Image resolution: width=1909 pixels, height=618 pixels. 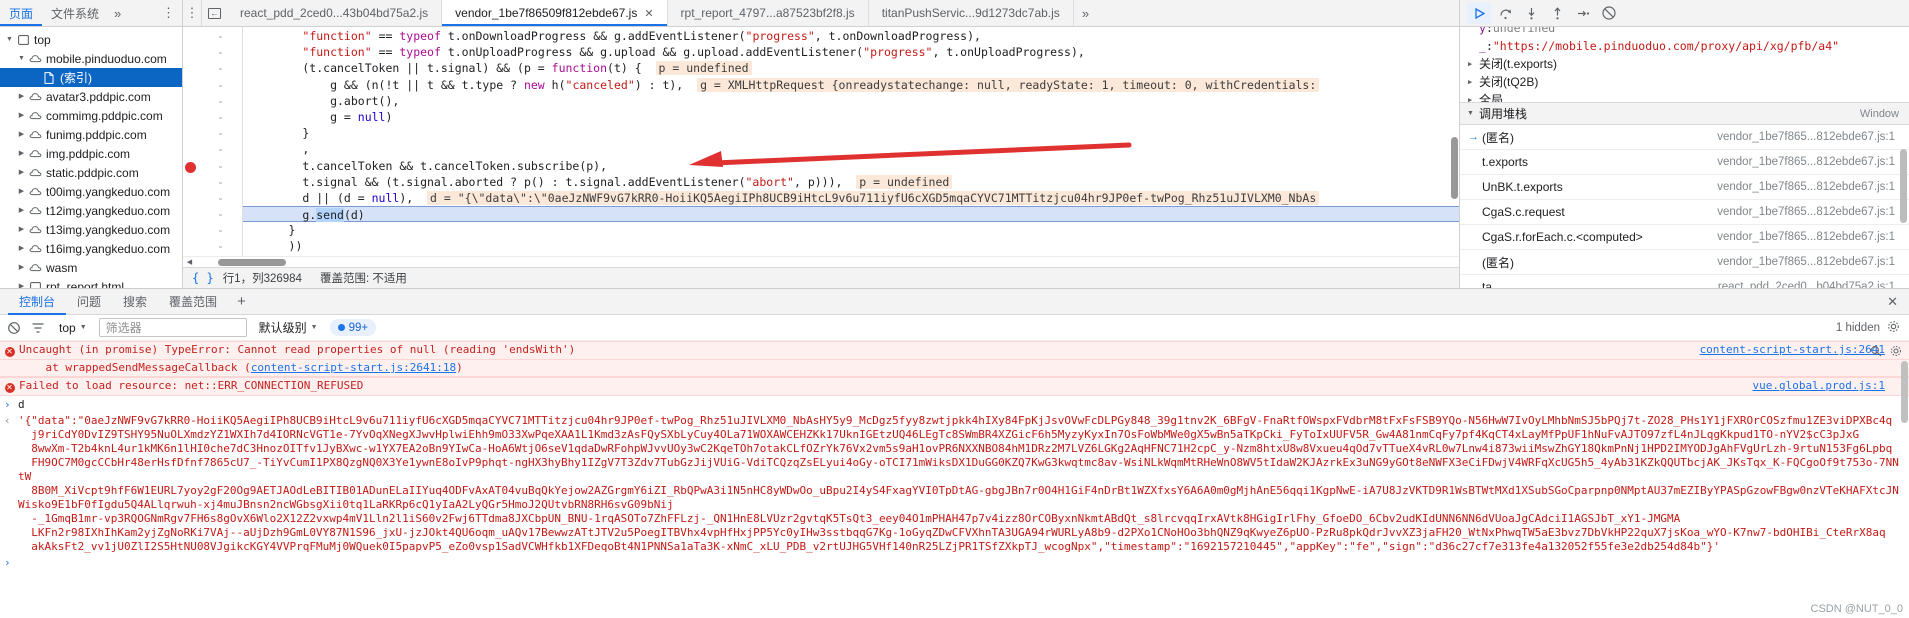 I want to click on tree-item-commimg-pddpic: ▶ commimg.pddpic.com, so click(x=91, y=115).